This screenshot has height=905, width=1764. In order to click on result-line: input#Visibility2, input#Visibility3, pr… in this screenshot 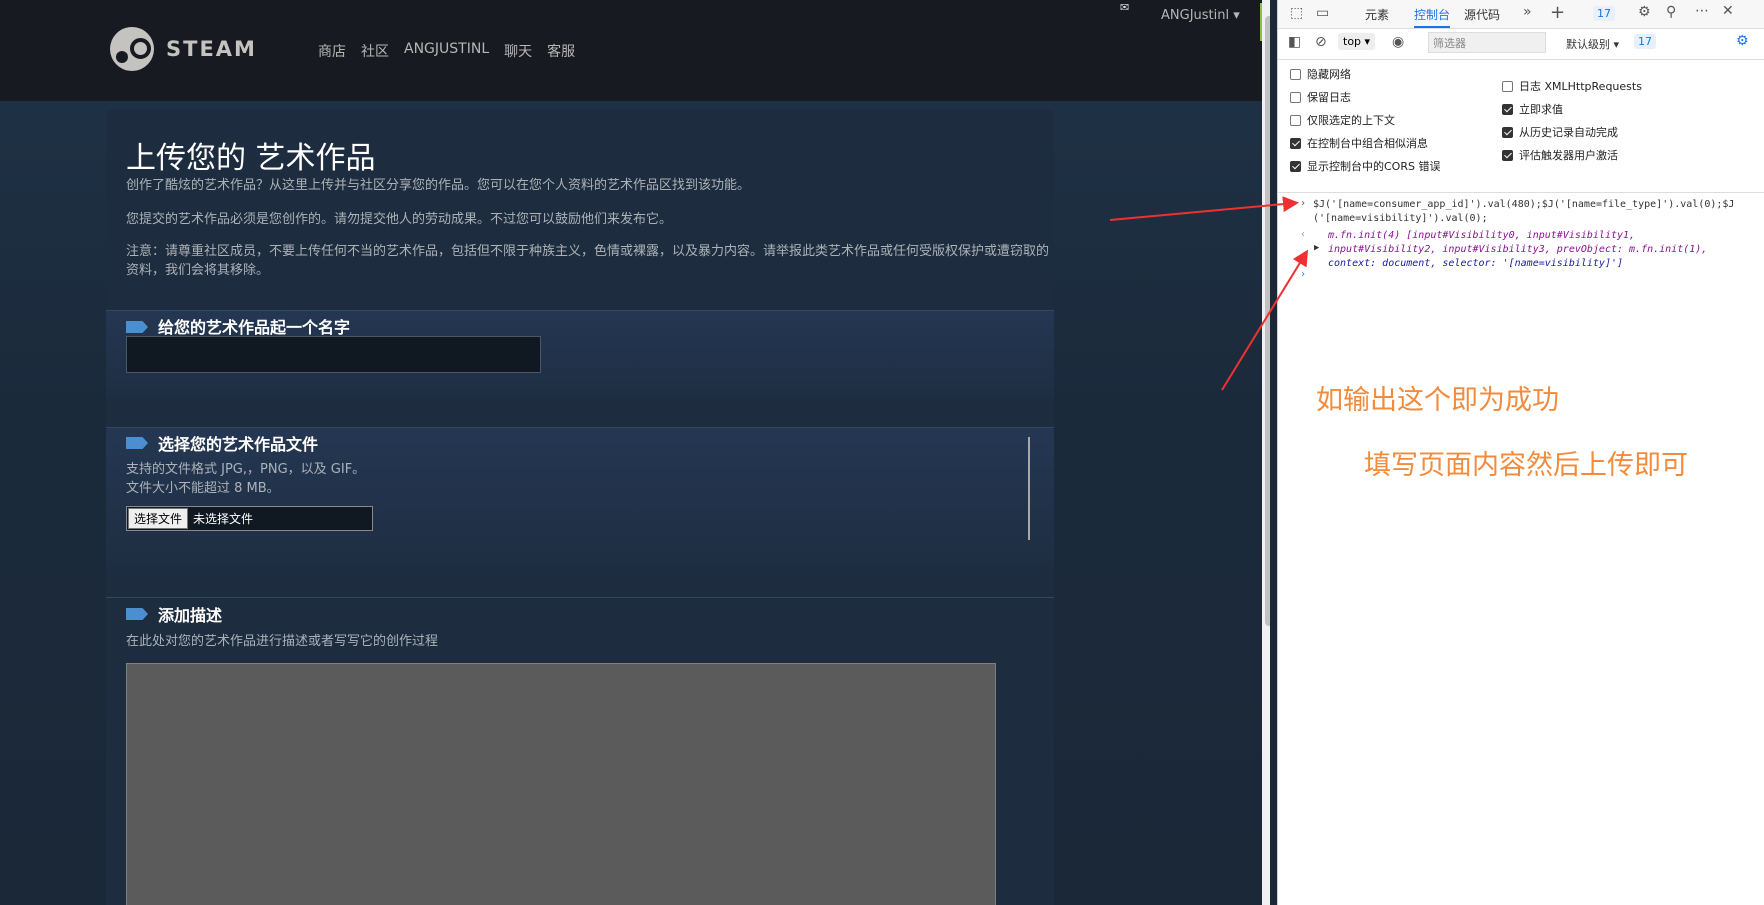, I will do `click(1518, 249)`.